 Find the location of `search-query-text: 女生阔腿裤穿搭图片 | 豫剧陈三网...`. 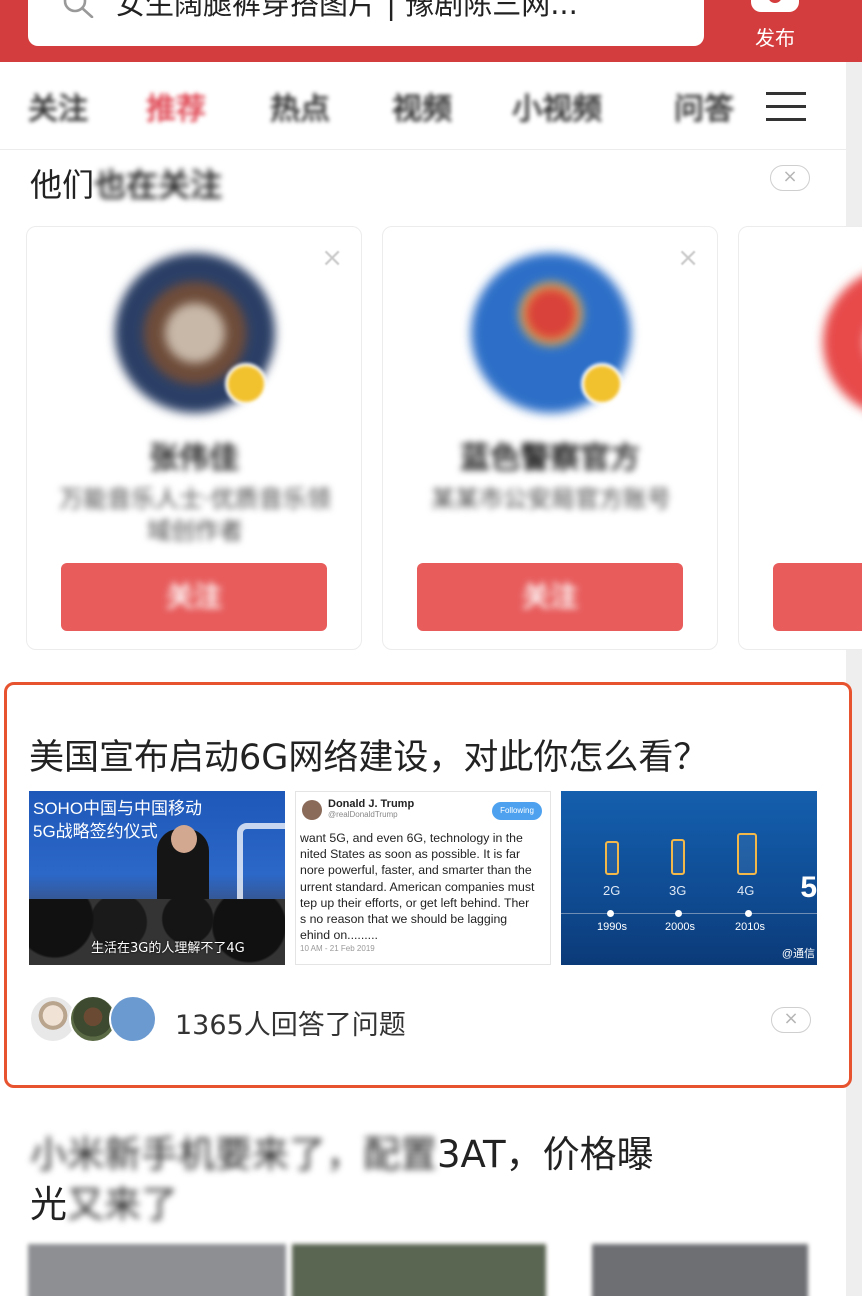

search-query-text: 女生阔腿裤穿搭图片 | 豫剧陈三网... is located at coordinates (347, 10).